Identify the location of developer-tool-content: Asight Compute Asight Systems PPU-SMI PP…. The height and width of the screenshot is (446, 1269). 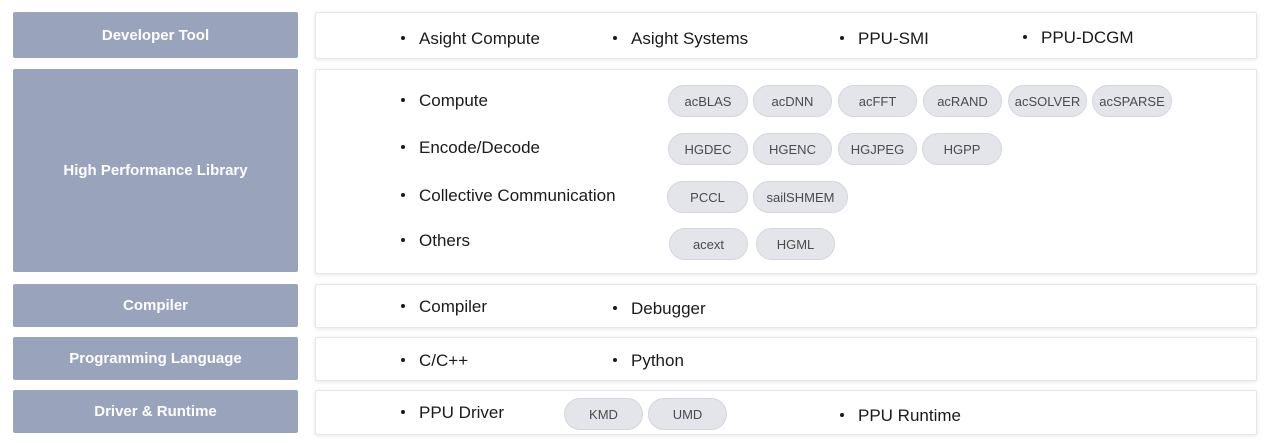
(786, 35).